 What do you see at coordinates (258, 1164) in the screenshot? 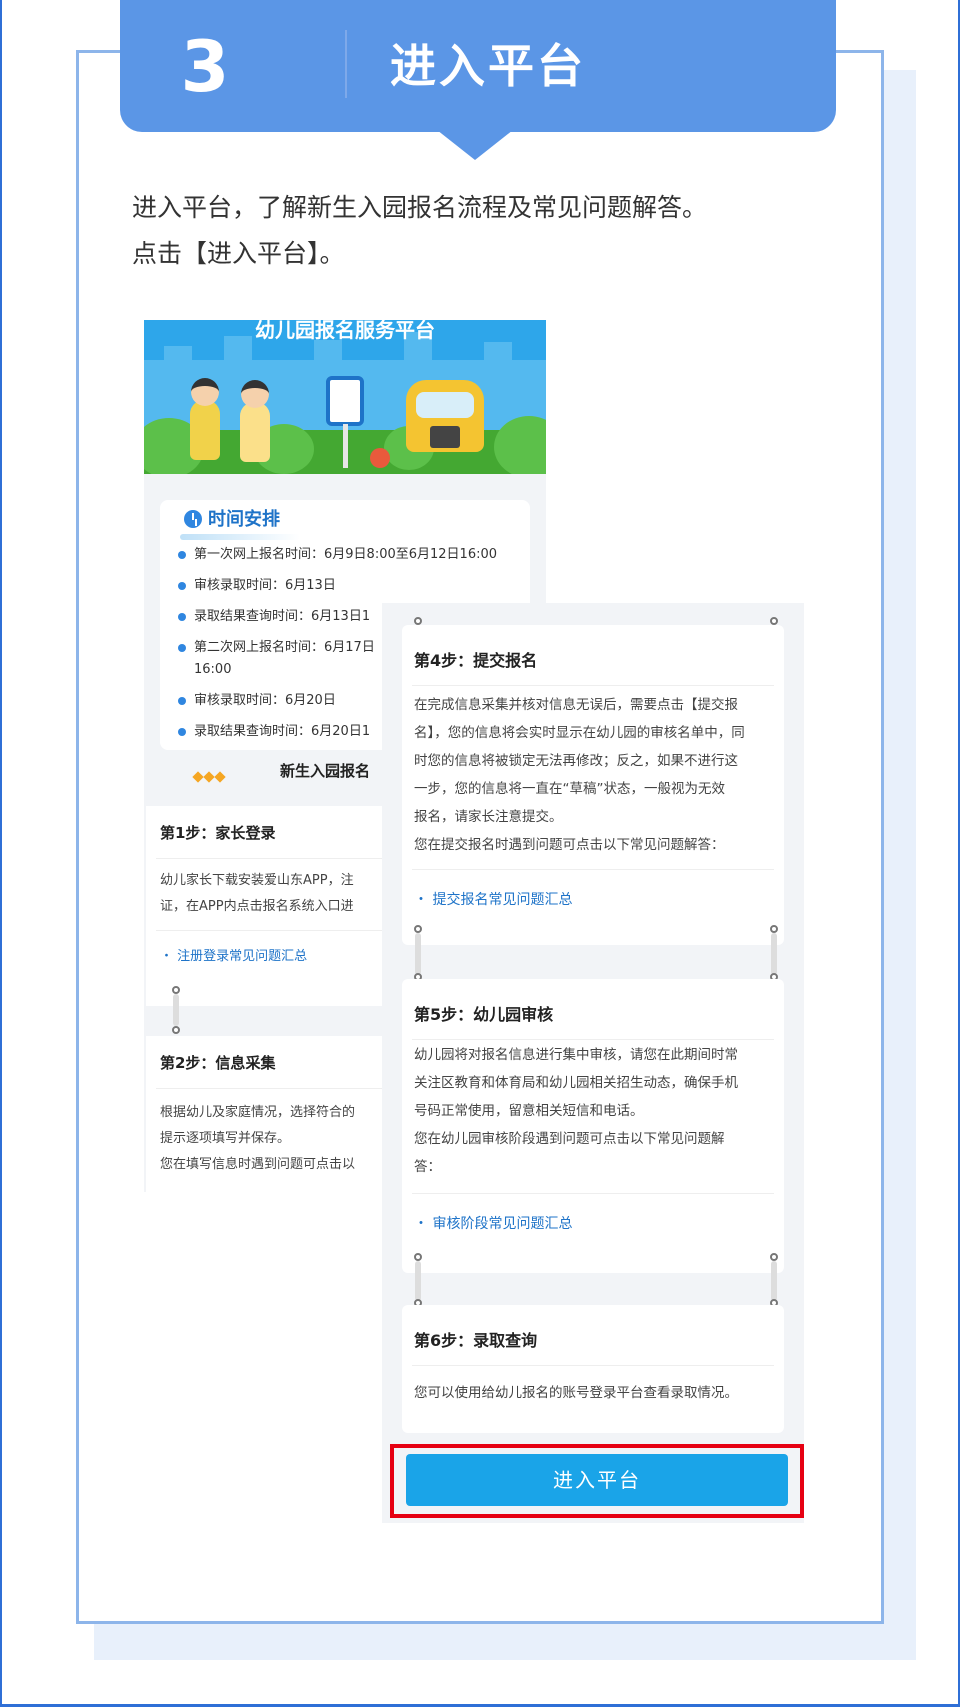
I see `step2-text-line: 您在填写信息时遇到问题可点击以` at bounding box center [258, 1164].